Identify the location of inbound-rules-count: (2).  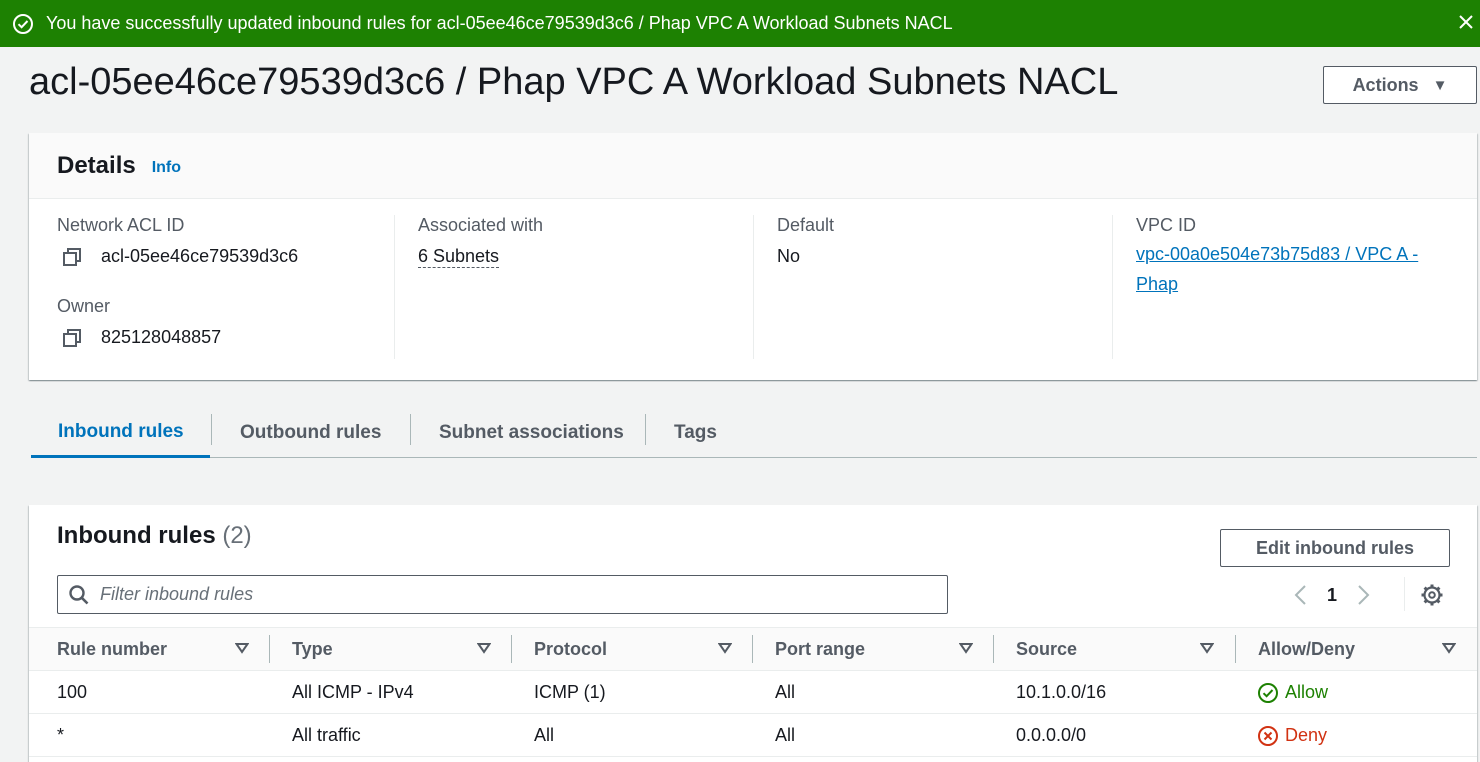
(237, 535).